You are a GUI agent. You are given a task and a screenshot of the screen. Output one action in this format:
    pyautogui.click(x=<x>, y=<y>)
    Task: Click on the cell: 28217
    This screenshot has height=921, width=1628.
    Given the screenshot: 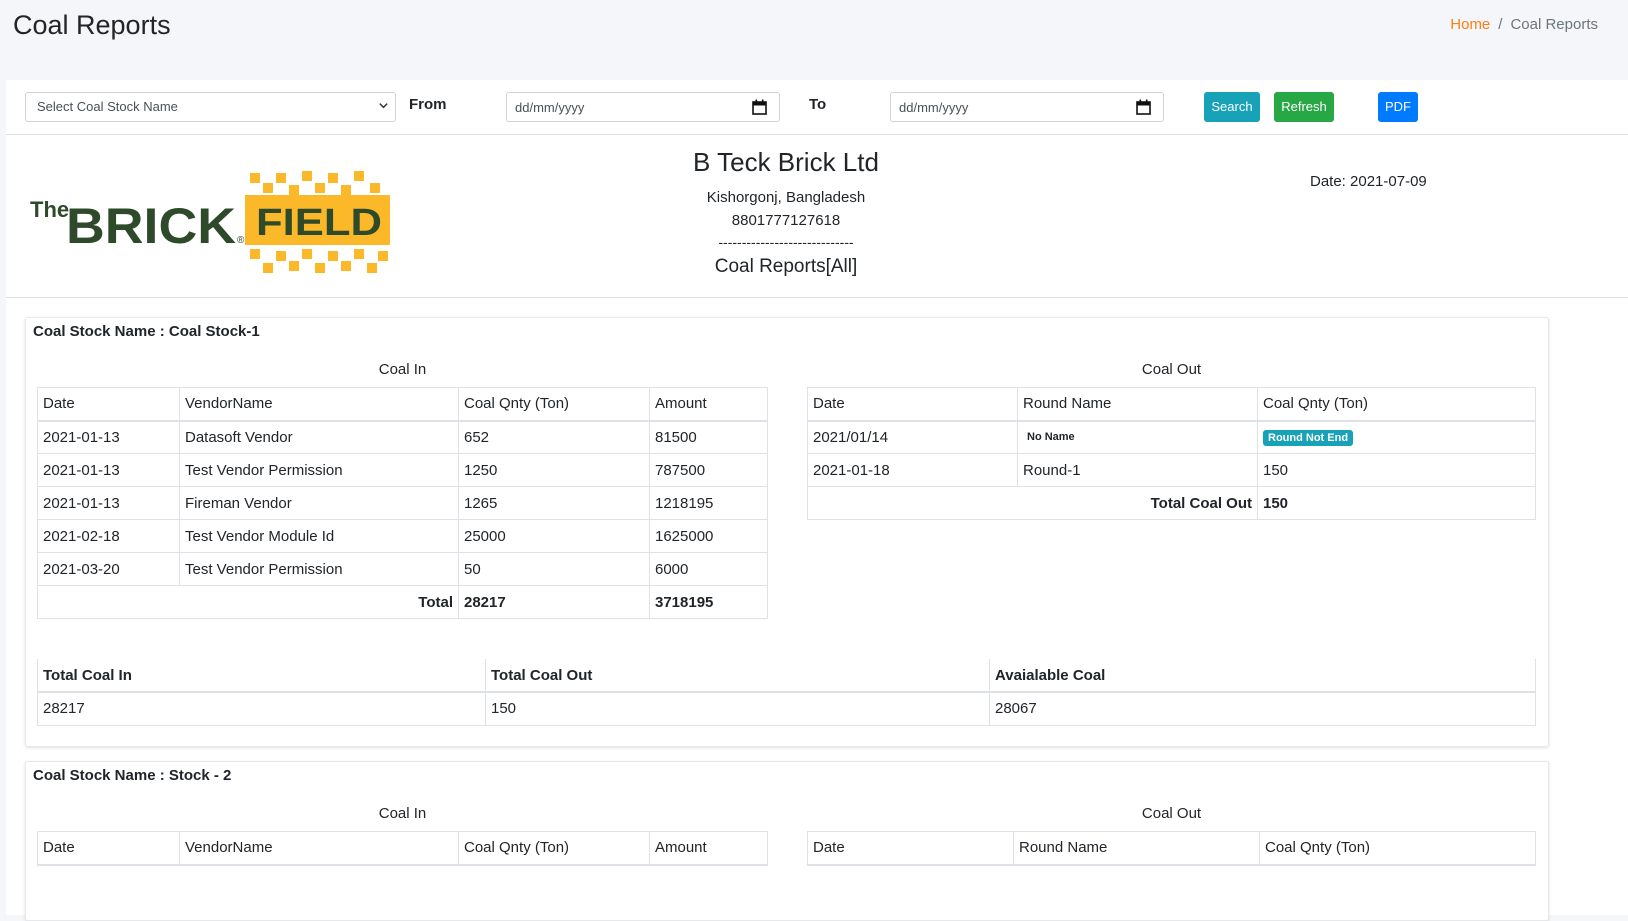 What is the action you would take?
    pyautogui.click(x=261, y=708)
    